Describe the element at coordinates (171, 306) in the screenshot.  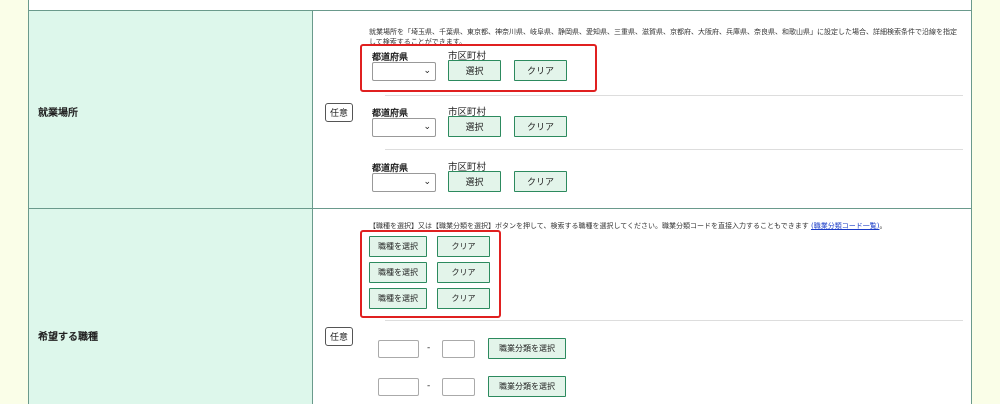
I see `desired-job-label-cell: 希望する職種` at that location.